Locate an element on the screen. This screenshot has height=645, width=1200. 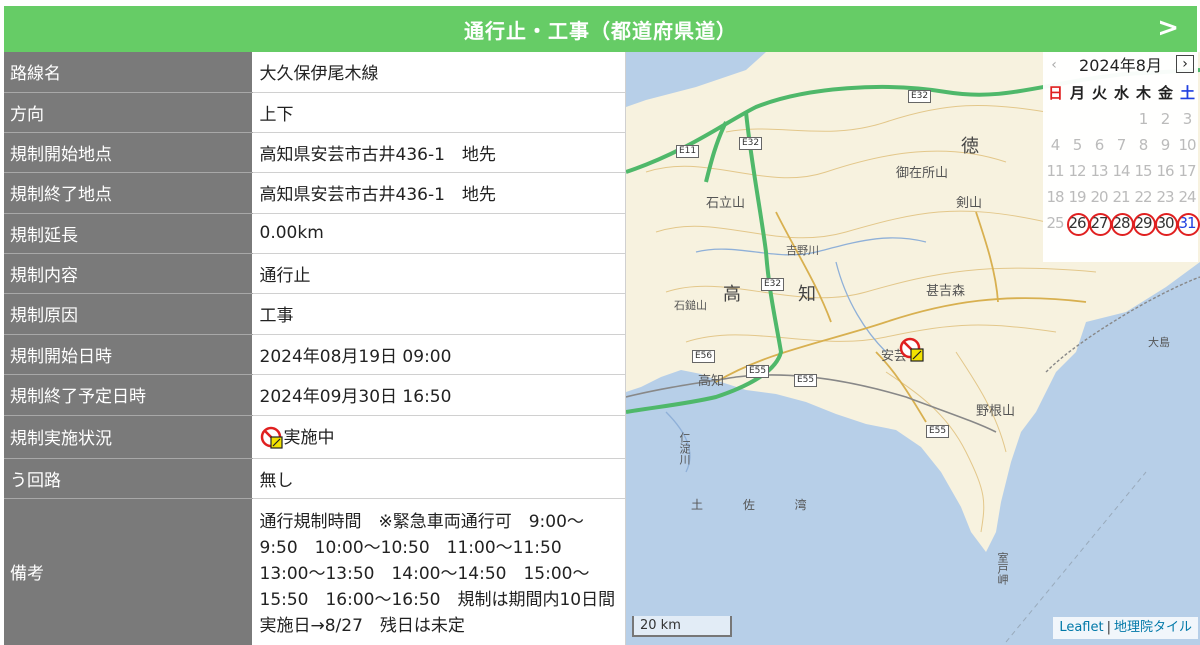
table-row: 路線名 大久保伊尾木線 is located at coordinates (315, 72).